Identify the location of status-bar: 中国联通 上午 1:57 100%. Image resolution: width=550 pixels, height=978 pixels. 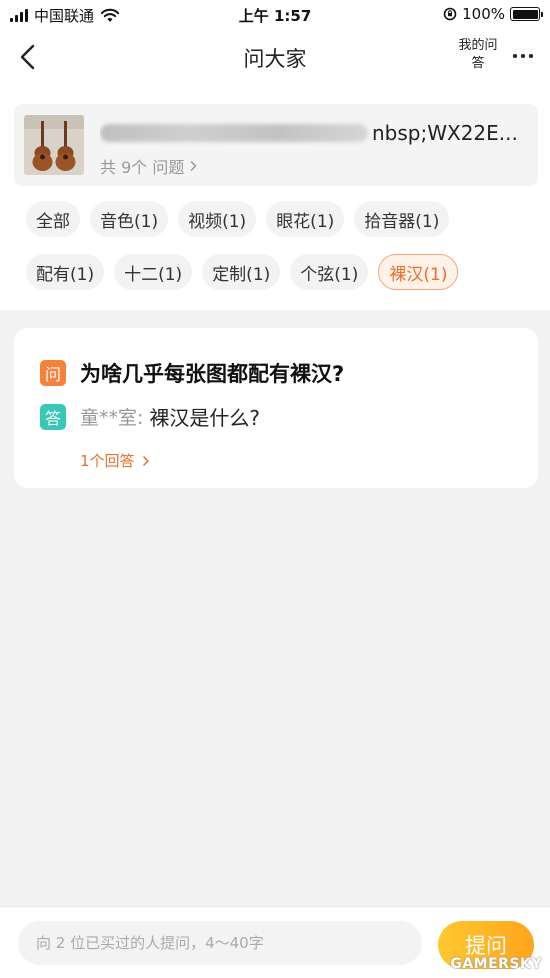
(275, 15).